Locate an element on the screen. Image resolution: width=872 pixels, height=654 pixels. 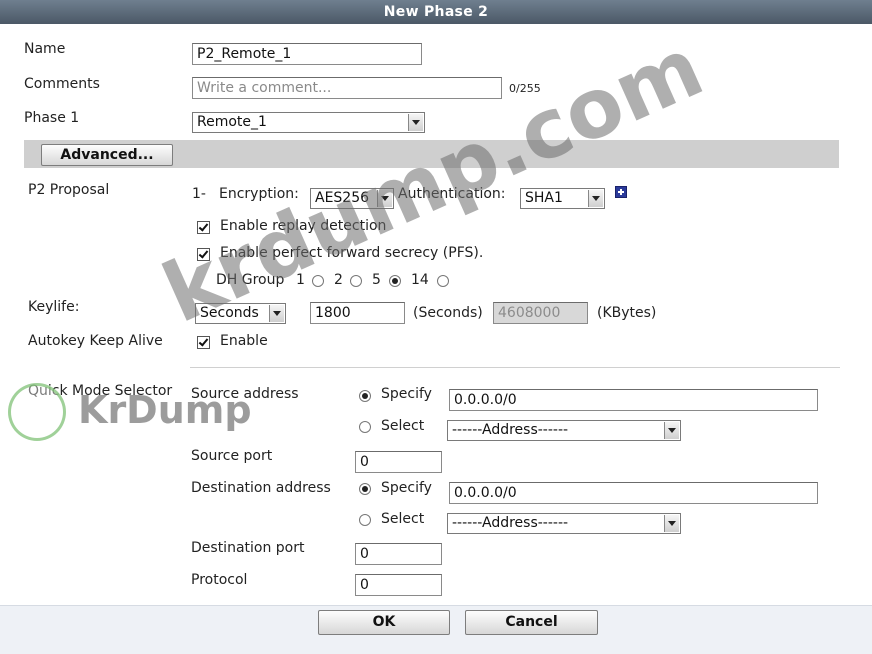
ok-button: OK is located at coordinates (384, 622).